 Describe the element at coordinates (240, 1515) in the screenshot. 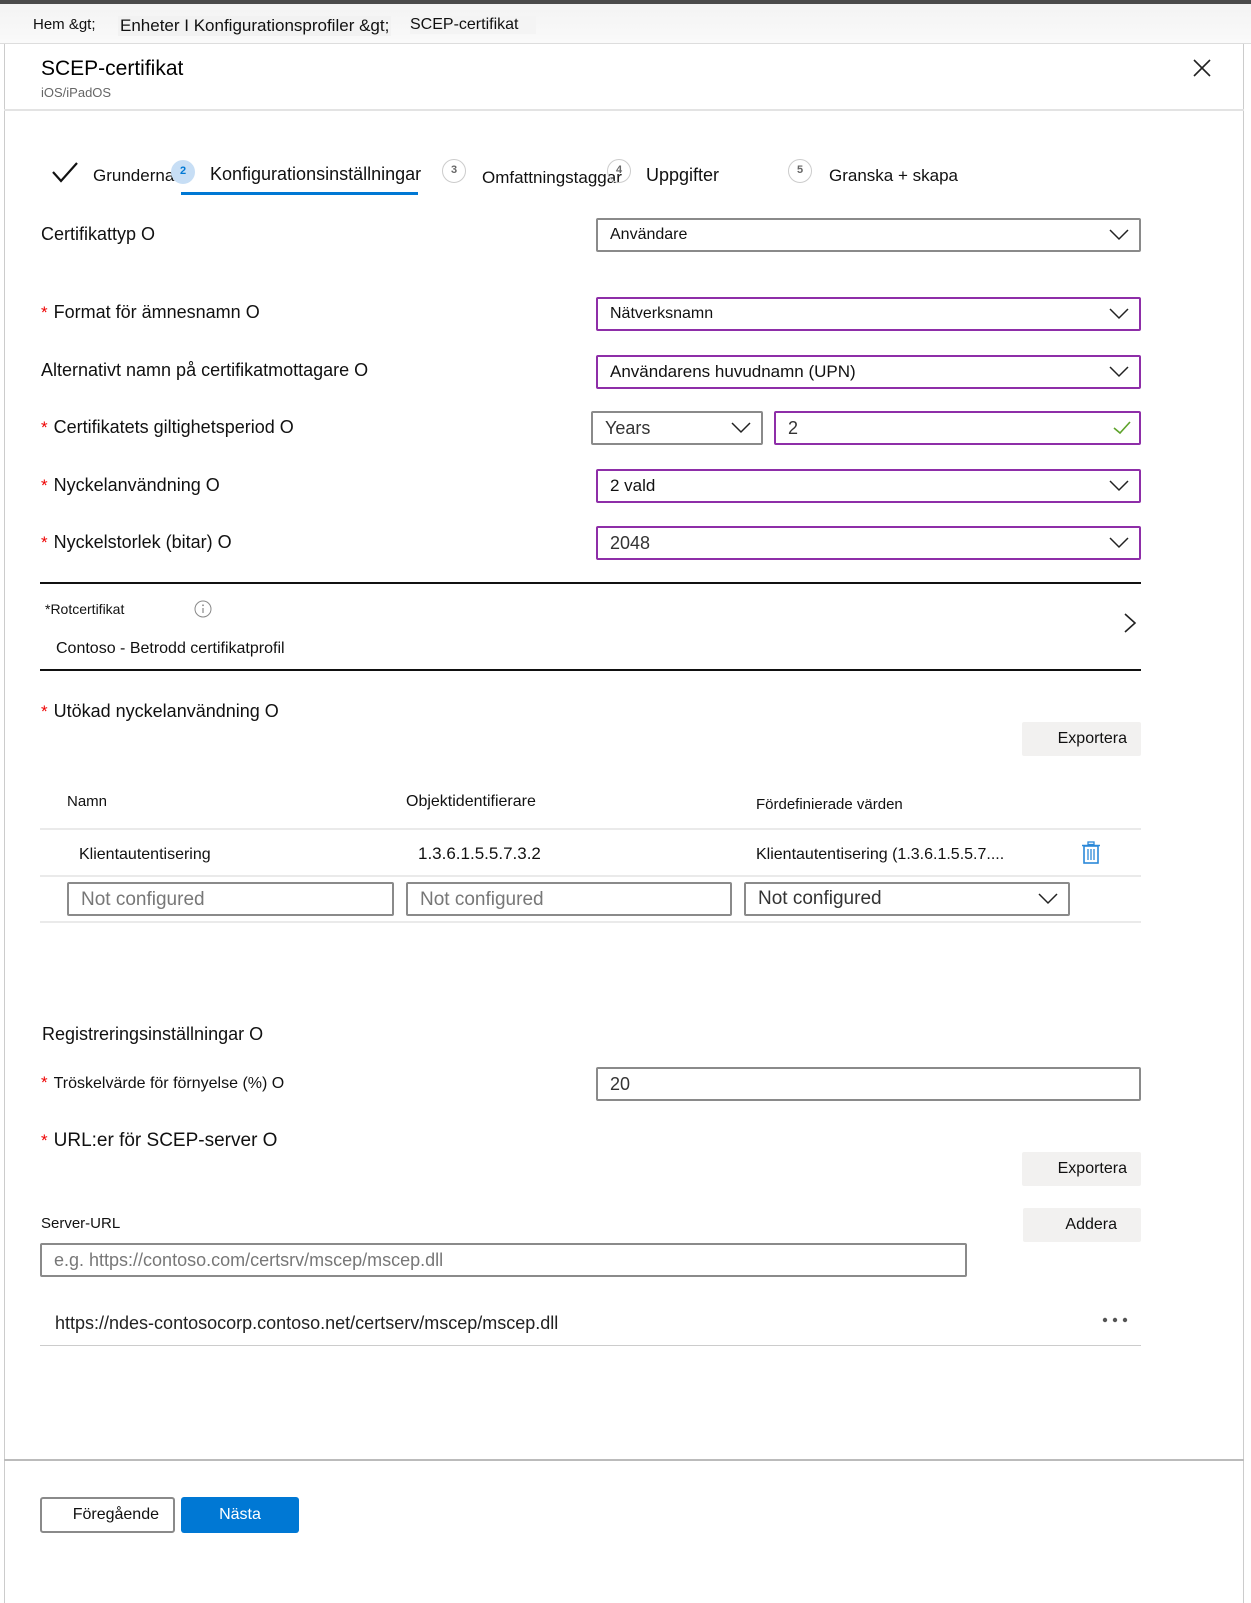

I see `next-button: Nästa` at that location.